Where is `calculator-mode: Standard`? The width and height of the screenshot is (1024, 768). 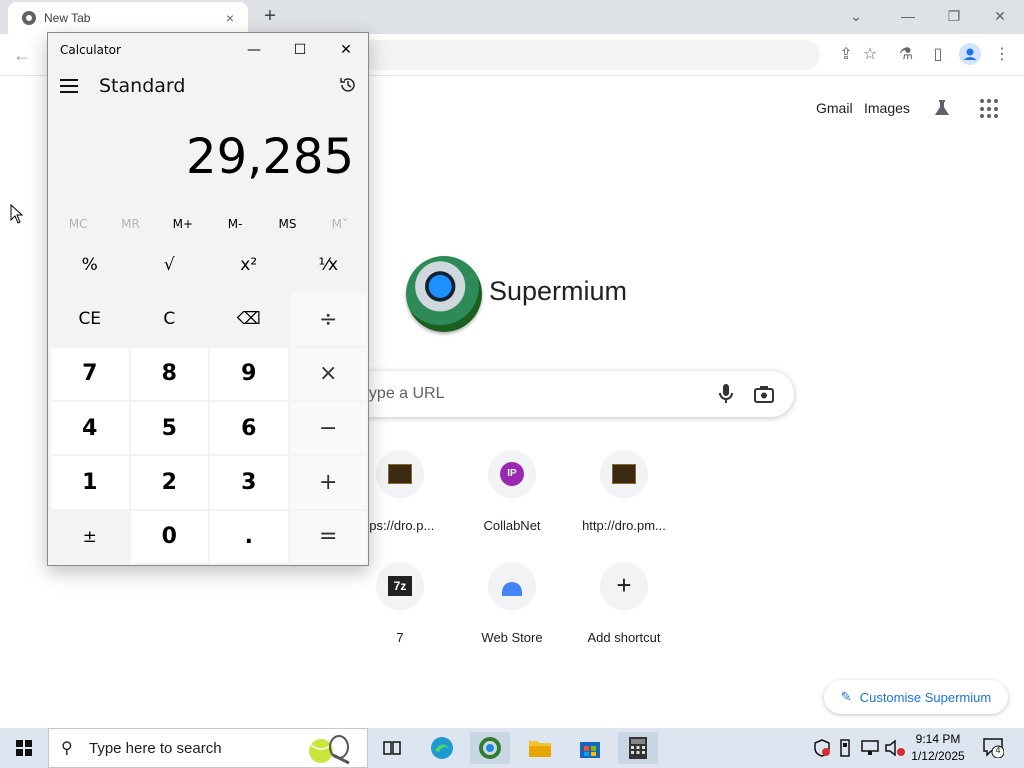 calculator-mode: Standard is located at coordinates (142, 86).